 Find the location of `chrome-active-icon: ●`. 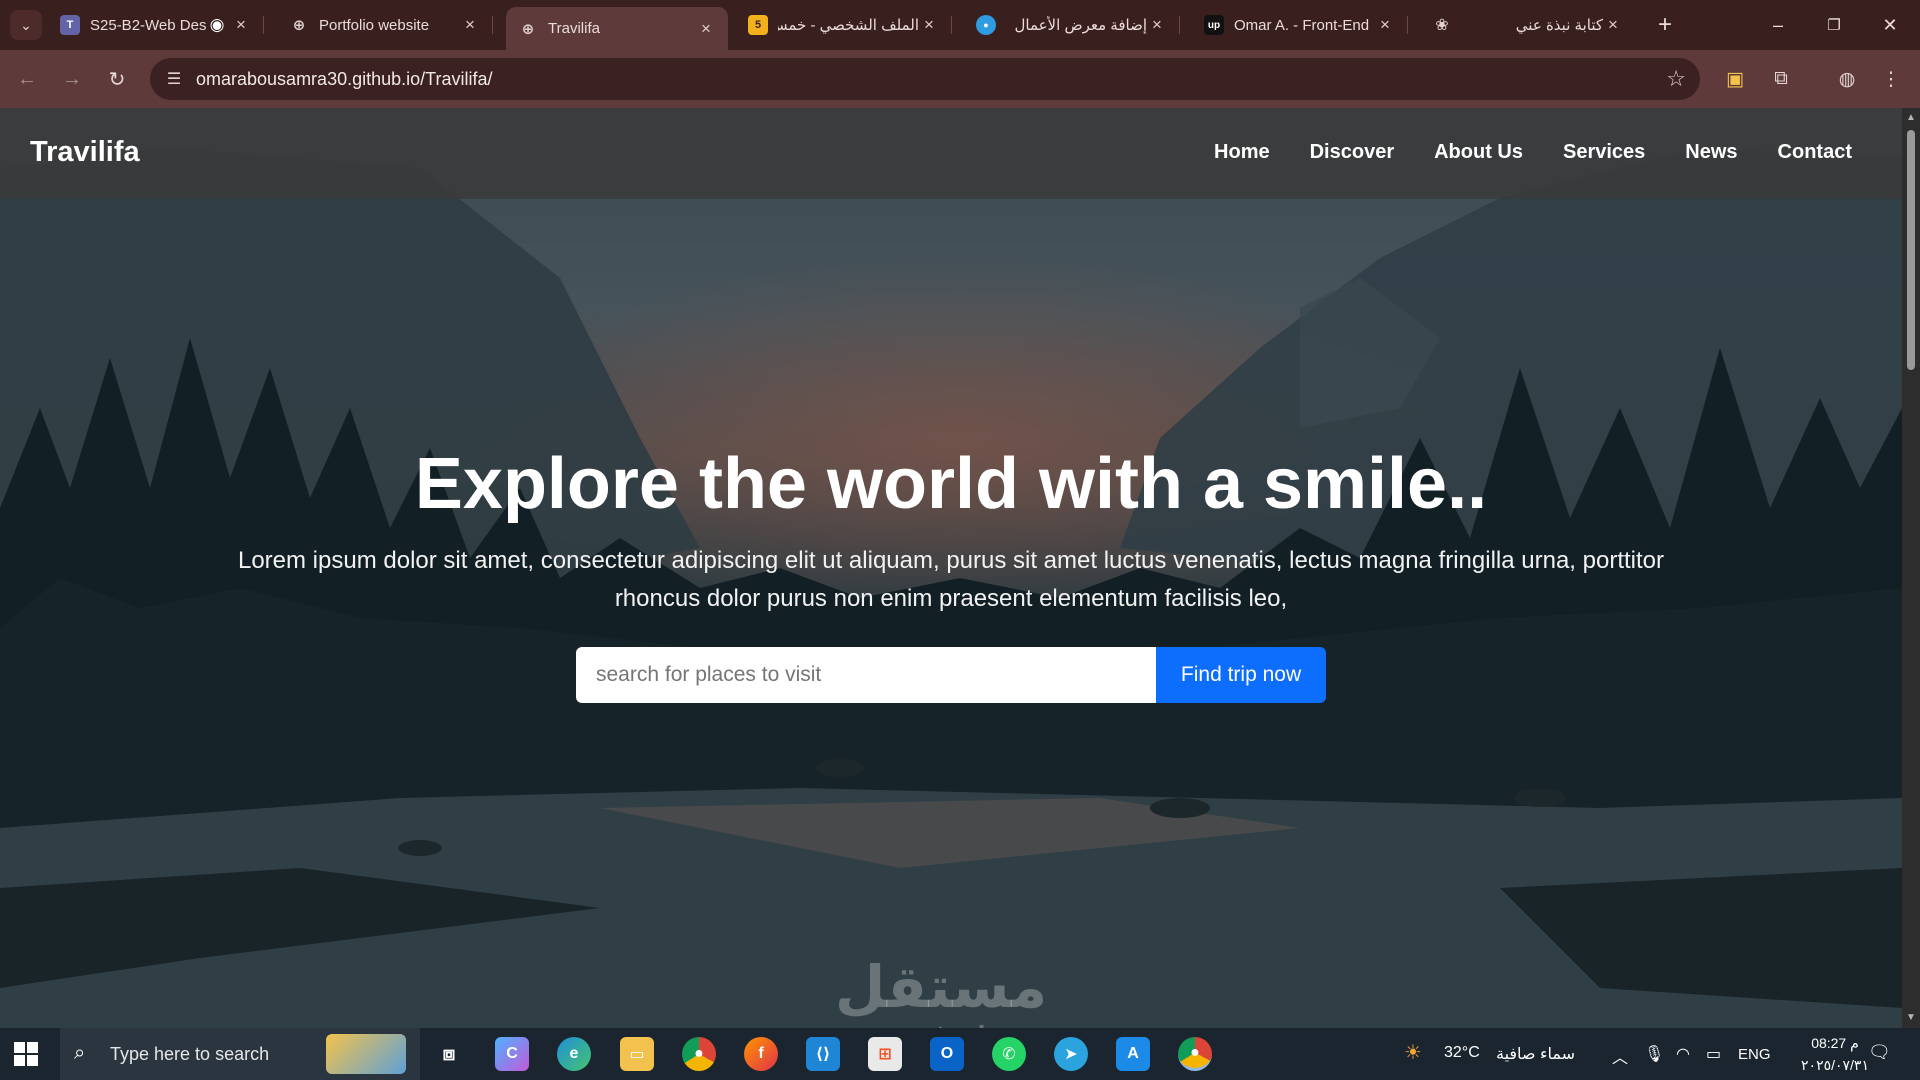

chrome-active-icon: ● is located at coordinates (1195, 1054).